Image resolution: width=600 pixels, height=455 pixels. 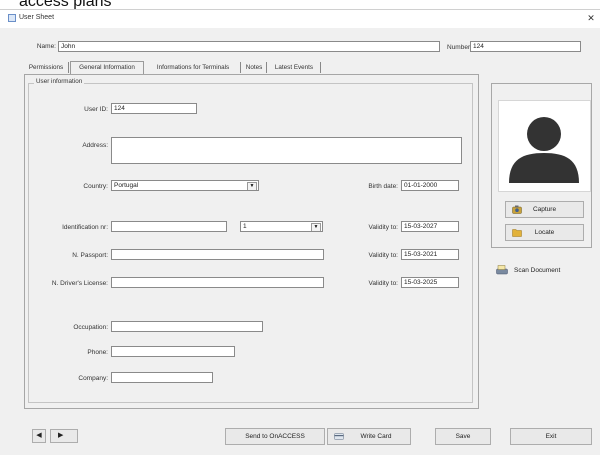 What do you see at coordinates (46, 46) in the screenshot?
I see `name-label: Name:` at bounding box center [46, 46].